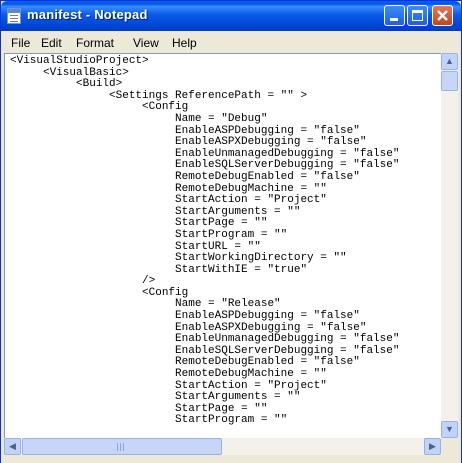 This screenshot has width=462, height=463. Describe the element at coordinates (87, 14) in the screenshot. I see `window-title: manifest - Notepad` at that location.